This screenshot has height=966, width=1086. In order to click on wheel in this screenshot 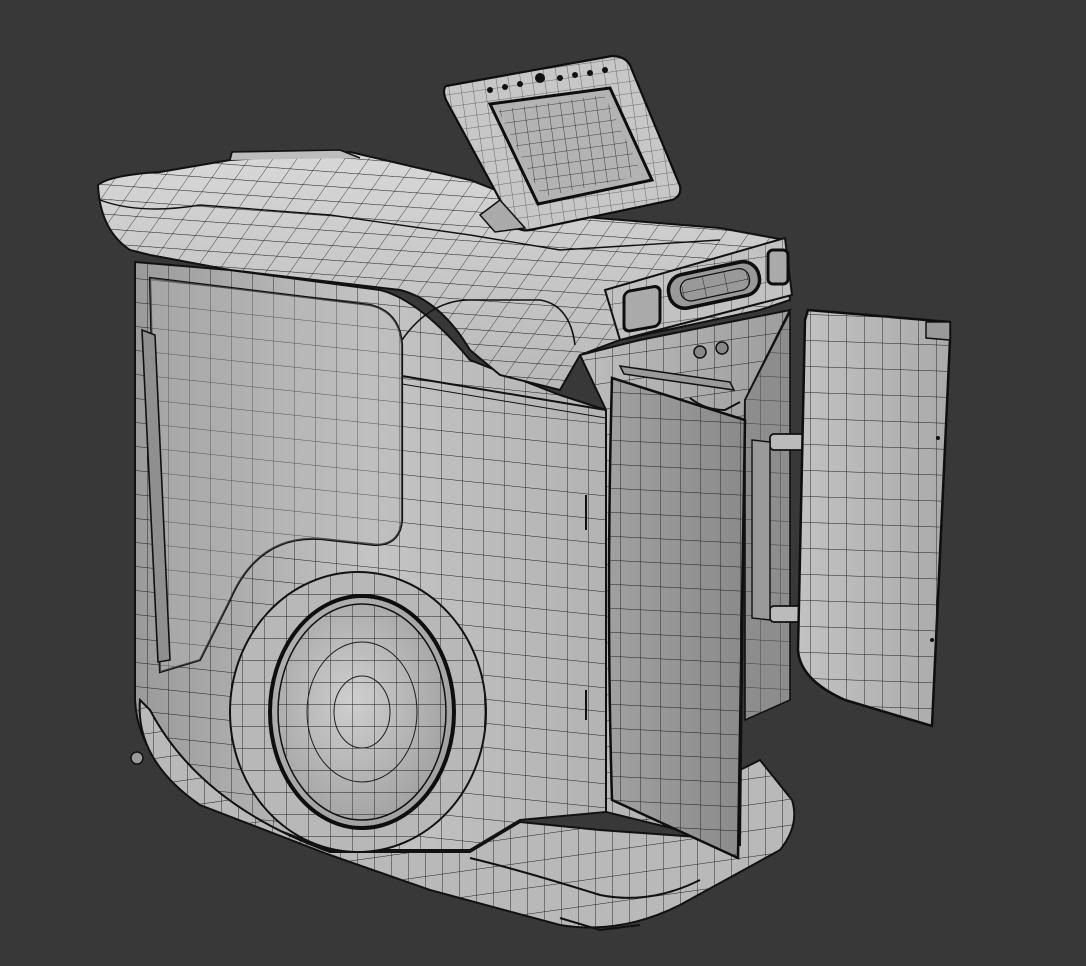, I will do `click(358, 712)`.